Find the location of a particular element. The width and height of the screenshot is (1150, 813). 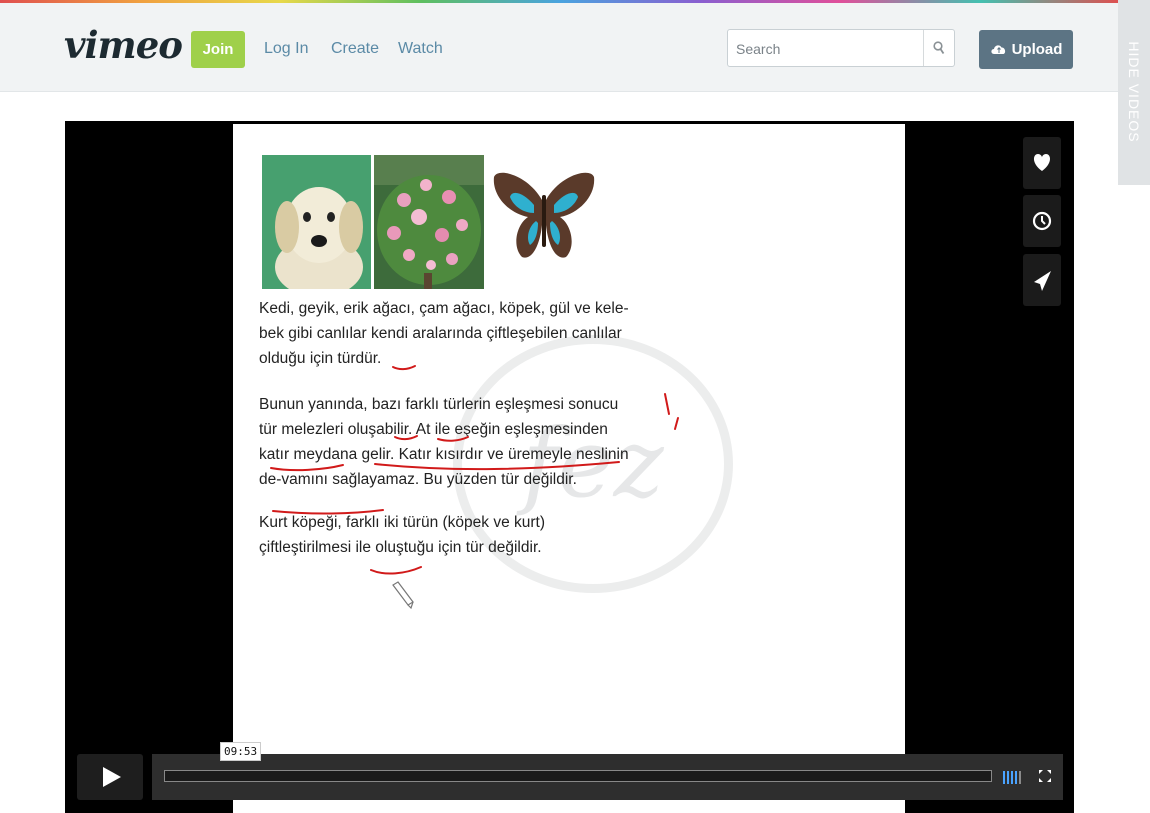

heart-icon is located at coordinates (1042, 162).